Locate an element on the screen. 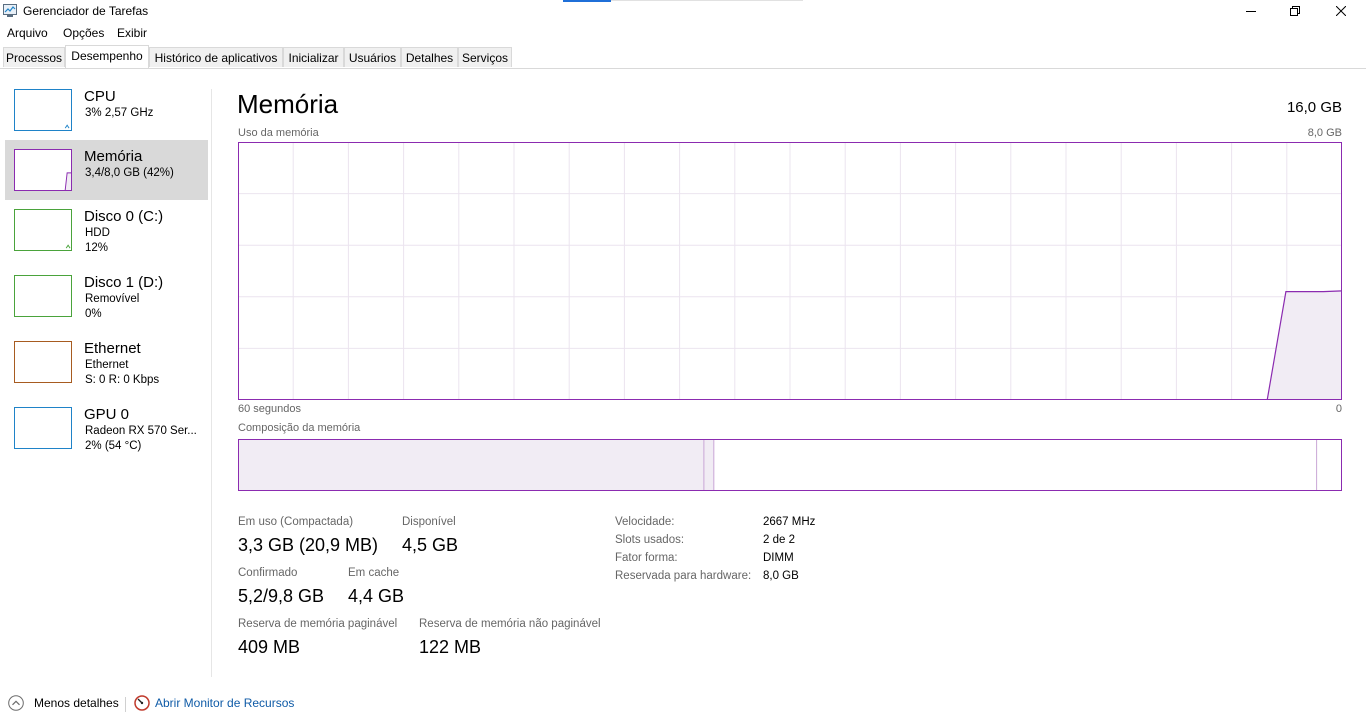  composition-in-use is located at coordinates (471, 465).